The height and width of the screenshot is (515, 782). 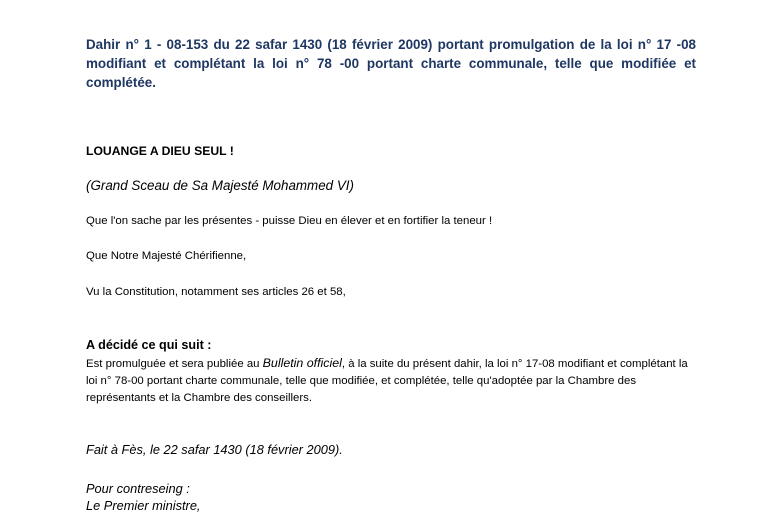 What do you see at coordinates (143, 505) in the screenshot?
I see `premier-ministre-line: Le Premier ministre,` at bounding box center [143, 505].